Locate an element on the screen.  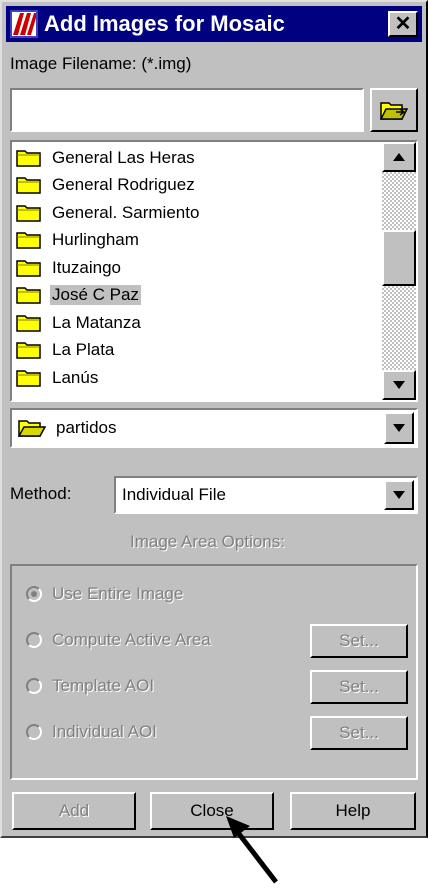
radio-individual-aoi: Individual AOI is located at coordinates (91, 732).